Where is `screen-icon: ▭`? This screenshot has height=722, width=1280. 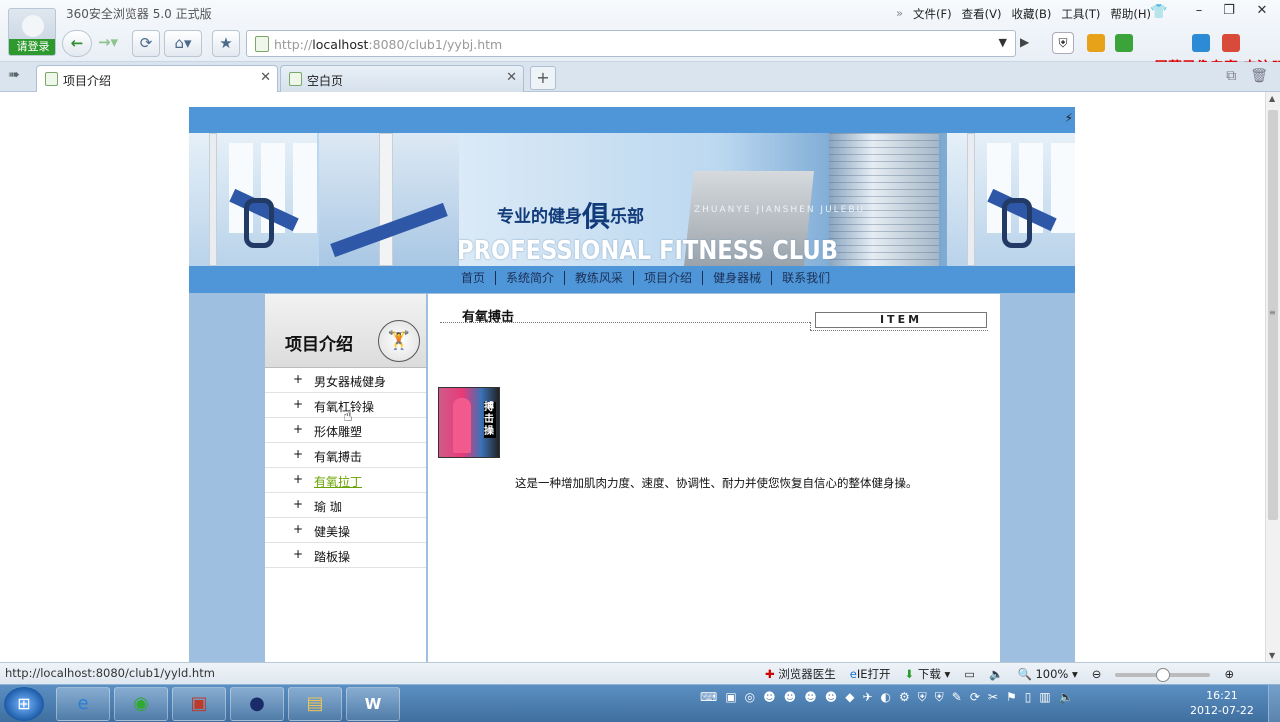
screen-icon: ▭ is located at coordinates (969, 674).